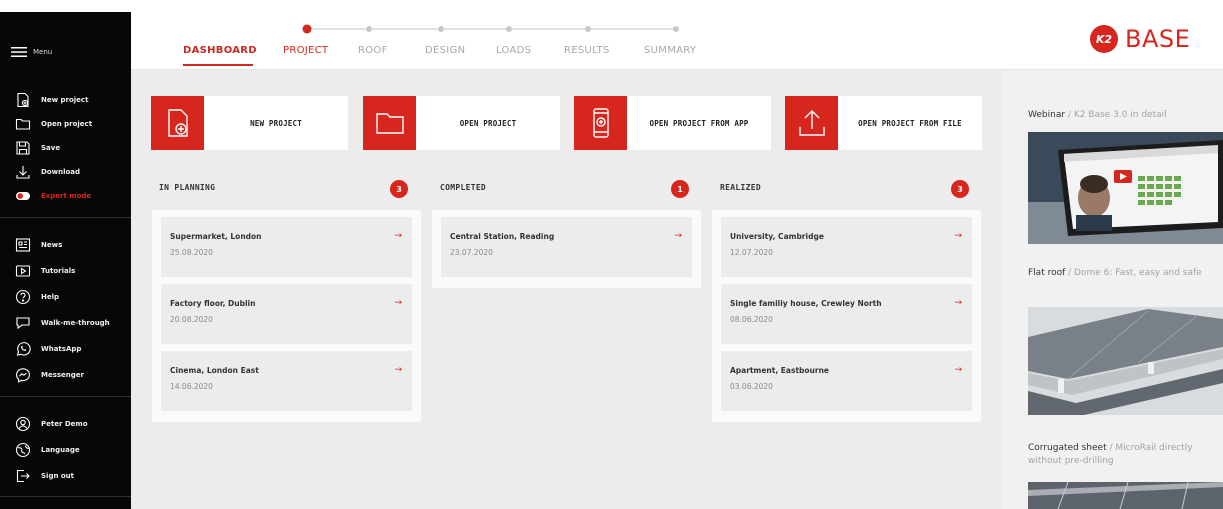 The height and width of the screenshot is (509, 1223). What do you see at coordinates (249, 123) in the screenshot?
I see `new-project-button: NEW PROJECT` at bounding box center [249, 123].